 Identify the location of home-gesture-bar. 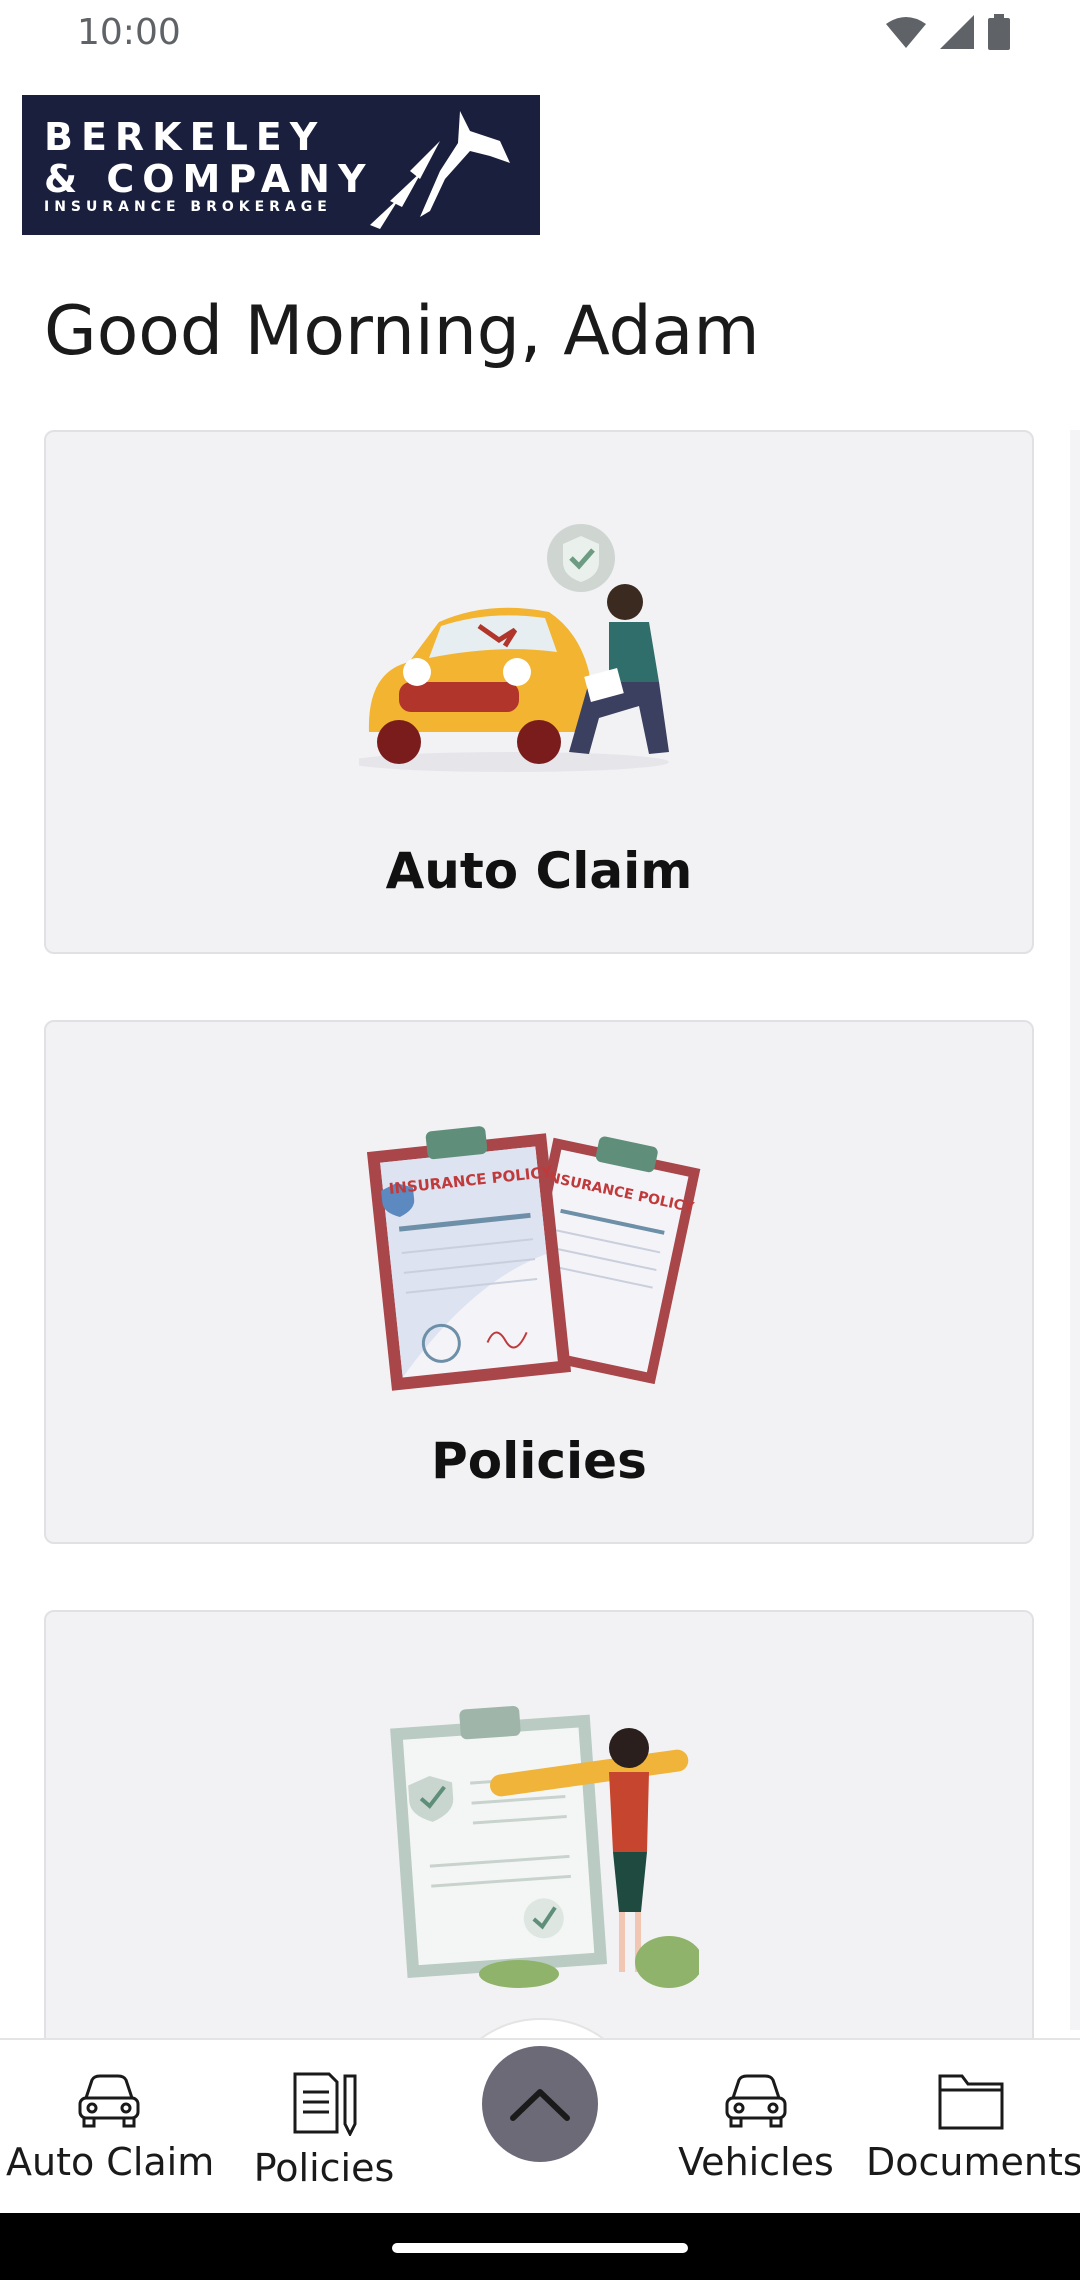
(540, 2248).